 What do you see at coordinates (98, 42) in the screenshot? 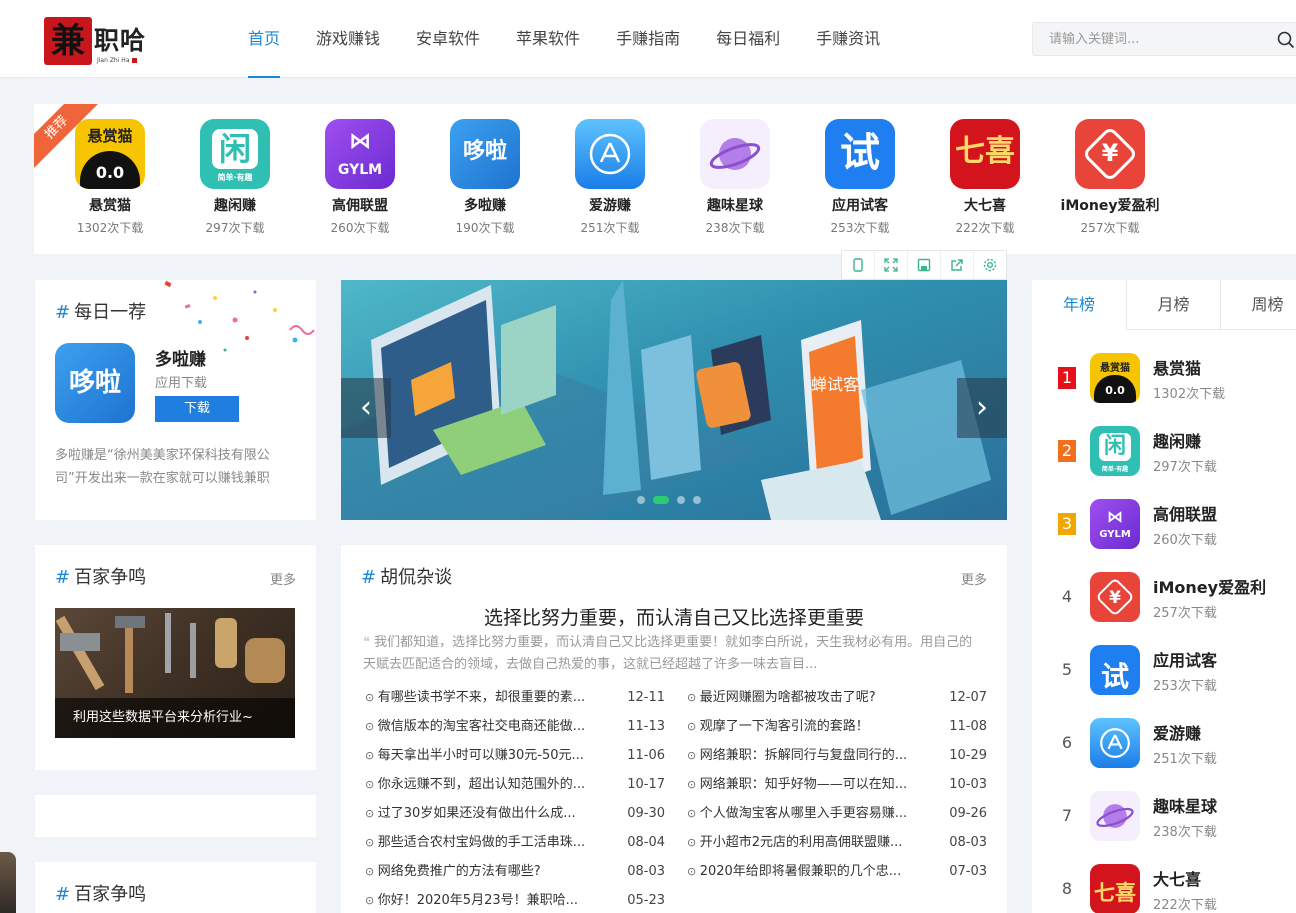
I see `site-logo: 兼 职哈 Jian Zhi Ha` at bounding box center [98, 42].